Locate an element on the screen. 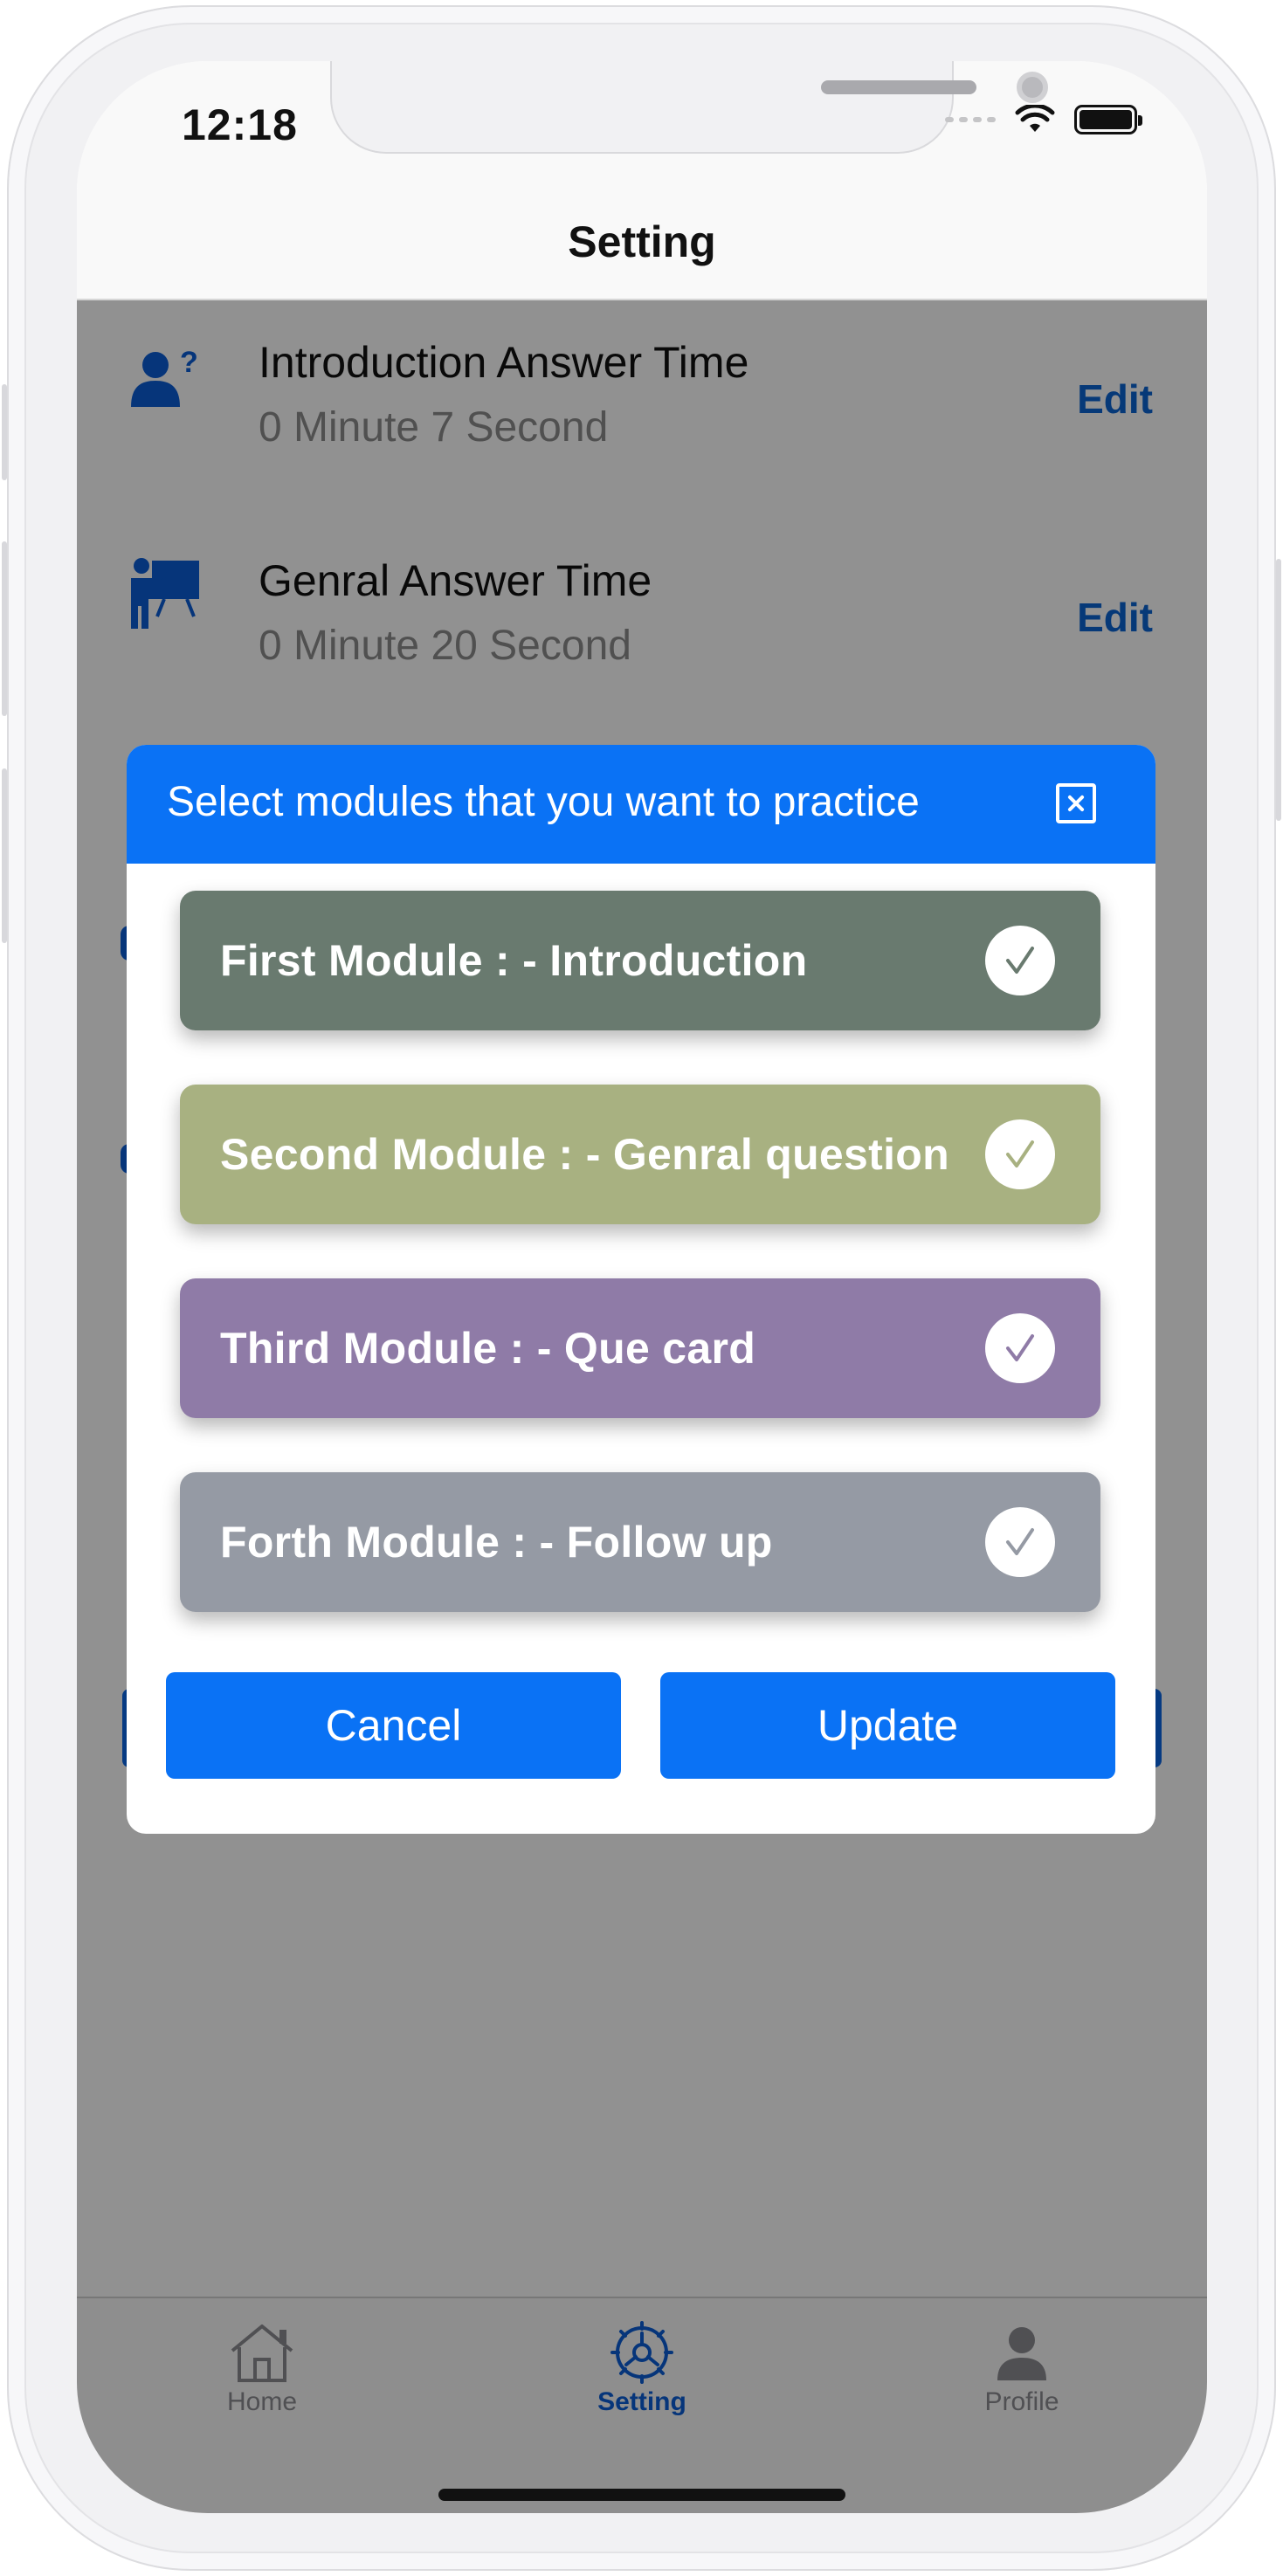 The height and width of the screenshot is (2576, 1283). device-power-button is located at coordinates (1279, 690).